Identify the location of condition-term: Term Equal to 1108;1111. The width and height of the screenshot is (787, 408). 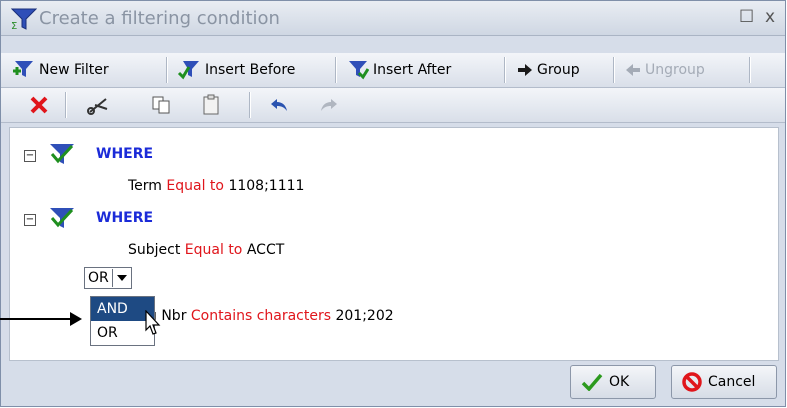
(216, 186).